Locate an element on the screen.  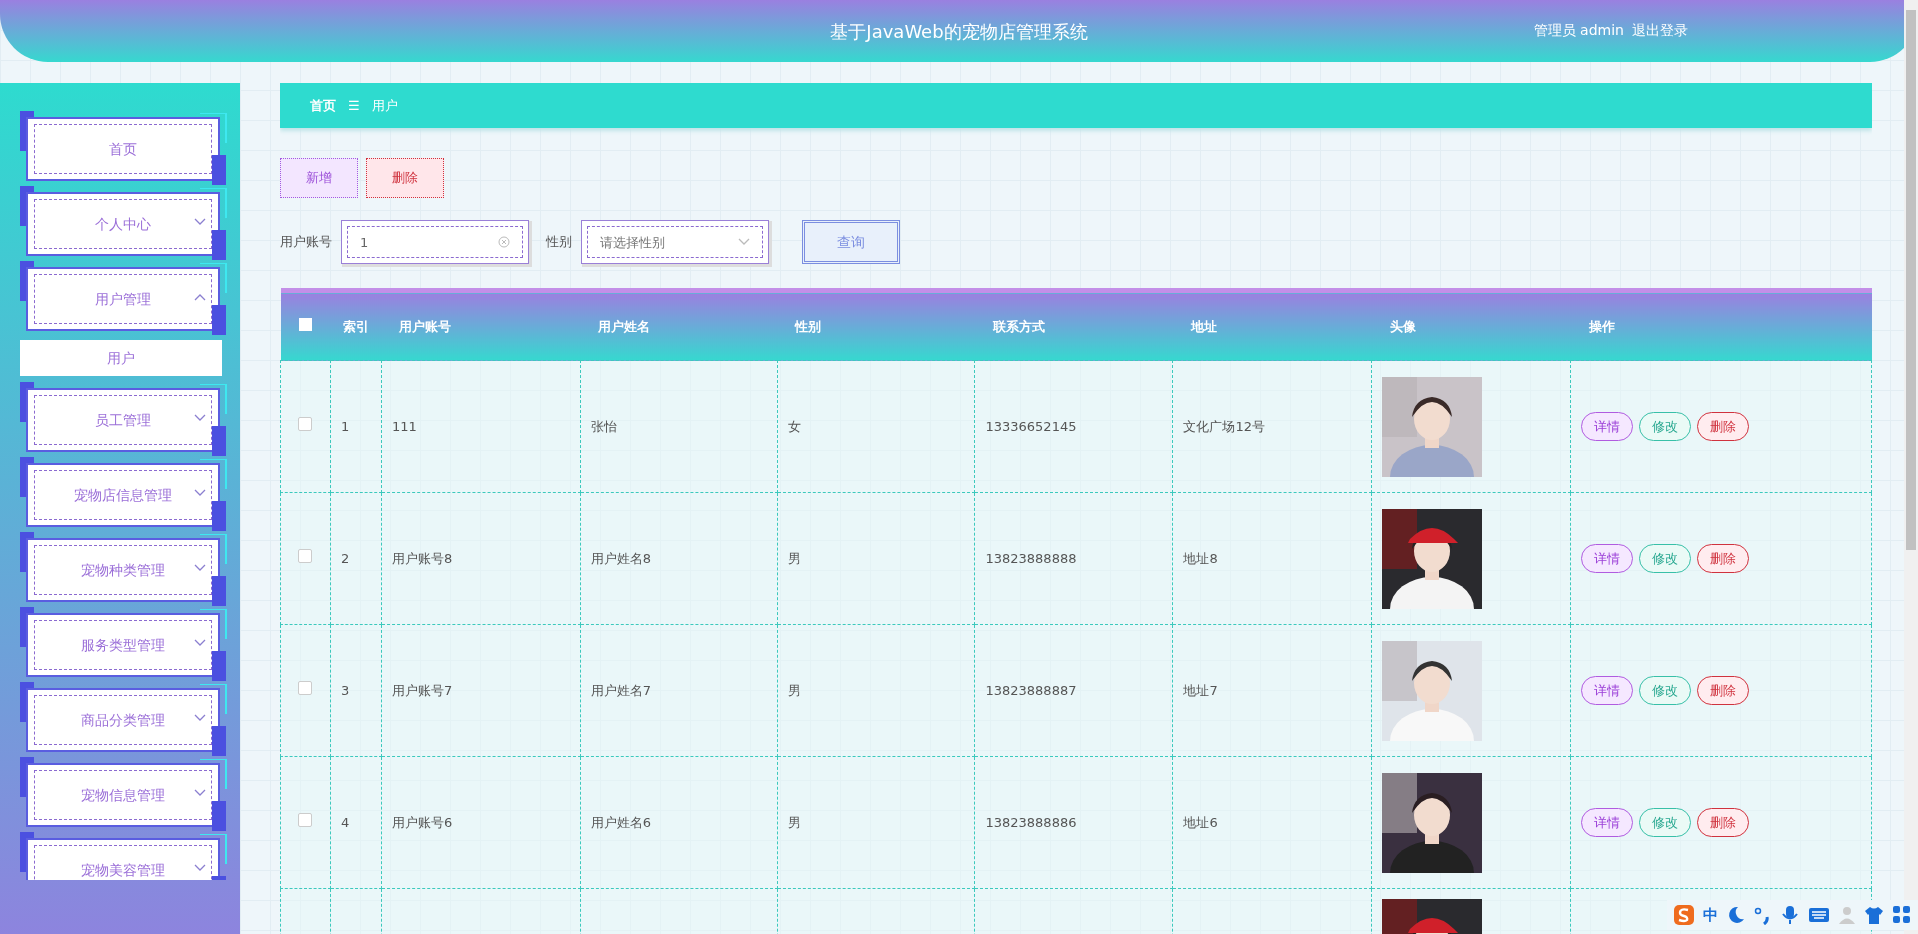
chevron-down-icon is located at coordinates (744, 242).